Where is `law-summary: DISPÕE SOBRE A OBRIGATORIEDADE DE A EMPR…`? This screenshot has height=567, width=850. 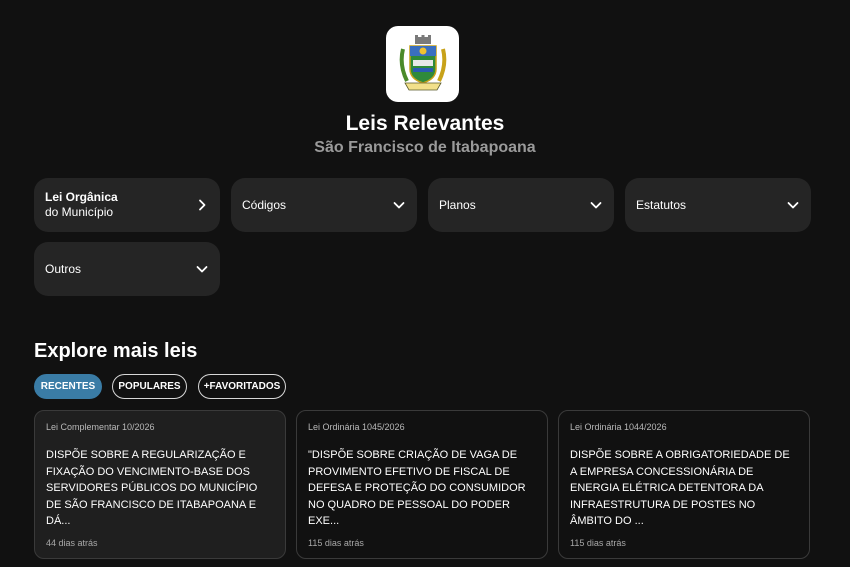 law-summary: DISPÕE SOBRE A OBRIGATORIEDADE DE A EMPR… is located at coordinates (680, 488).